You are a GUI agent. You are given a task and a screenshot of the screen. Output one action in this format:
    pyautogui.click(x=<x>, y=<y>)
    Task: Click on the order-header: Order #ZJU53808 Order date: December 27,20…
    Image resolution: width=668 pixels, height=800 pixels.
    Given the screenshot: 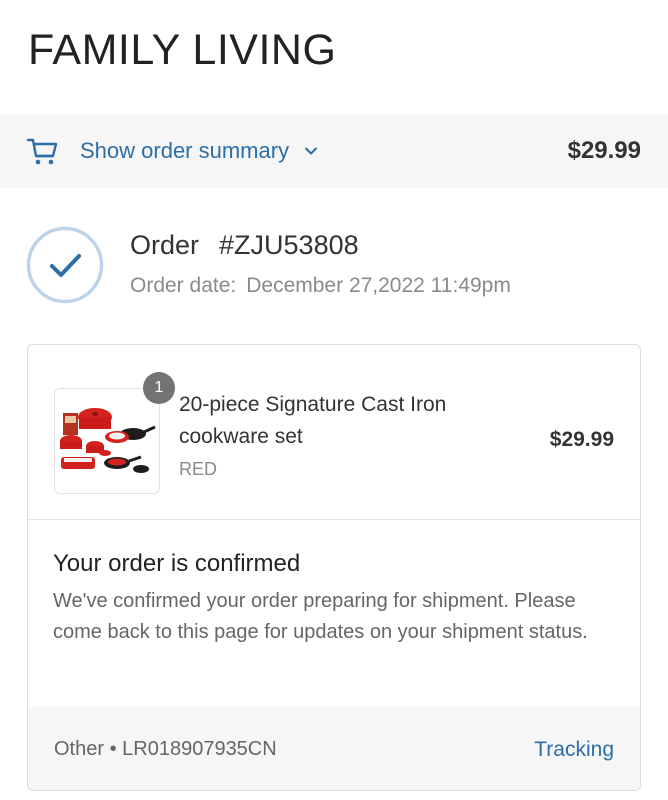 What is the action you would take?
    pyautogui.click(x=336, y=266)
    